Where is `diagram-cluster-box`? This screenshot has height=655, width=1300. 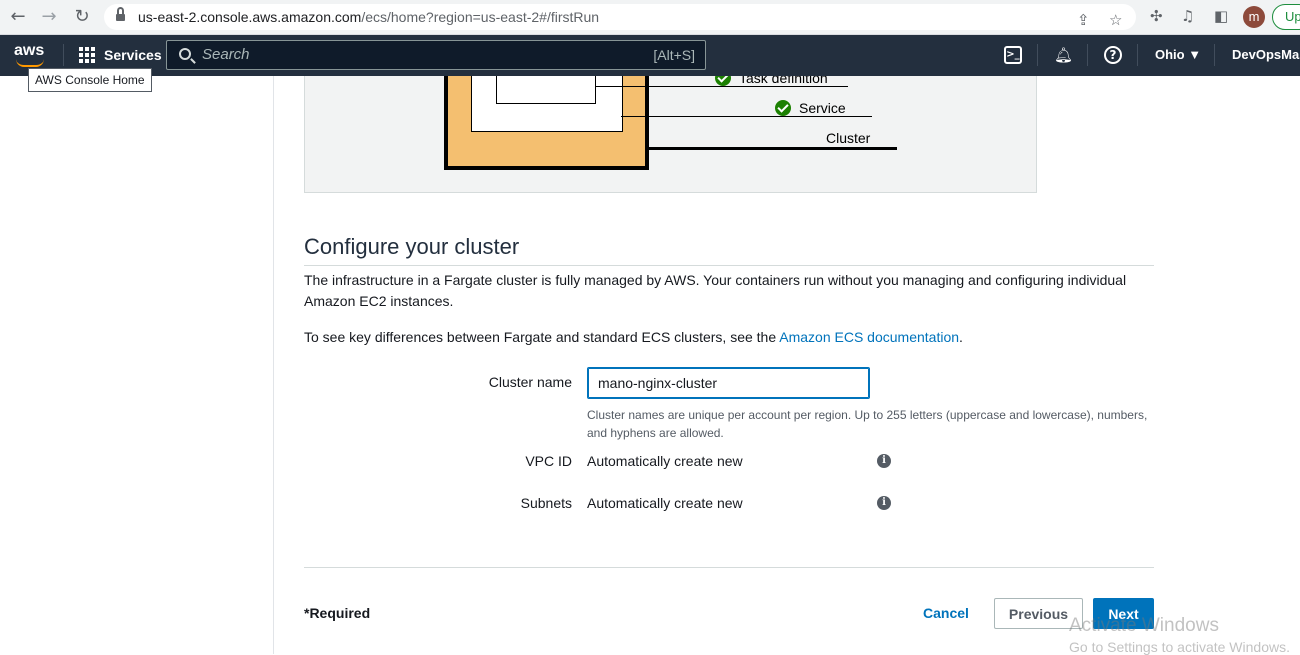
diagram-cluster-box is located at coordinates (546, 123).